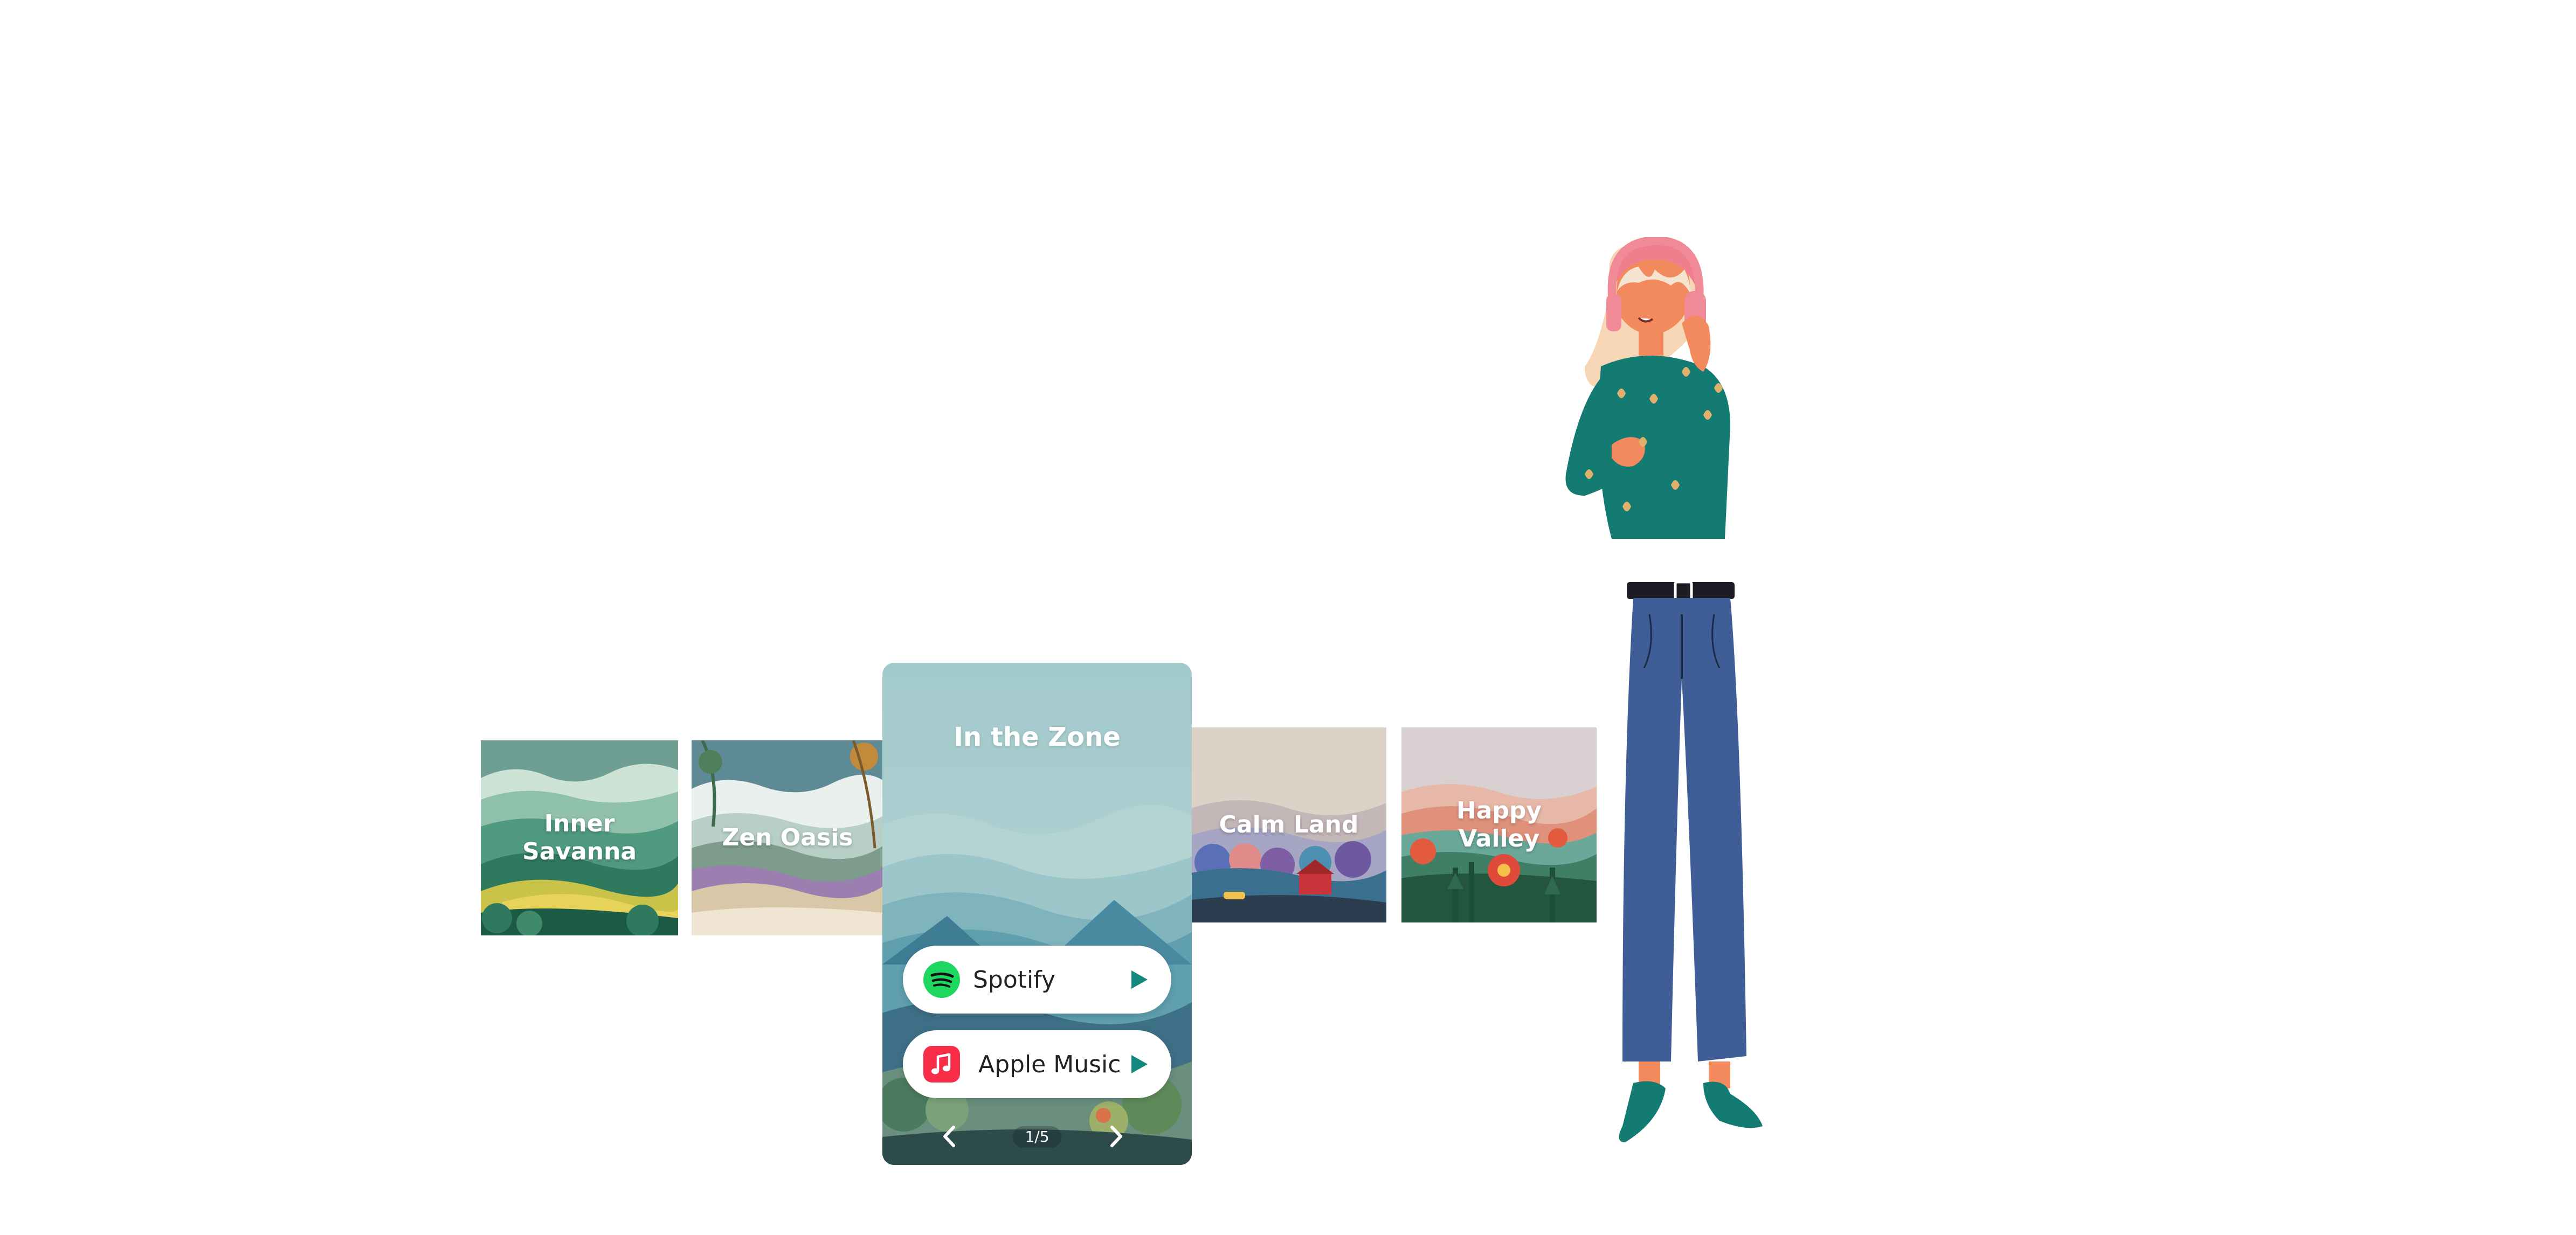 The width and height of the screenshot is (2576, 1235). I want to click on playlist-title: Zen Oasis, so click(787, 837).